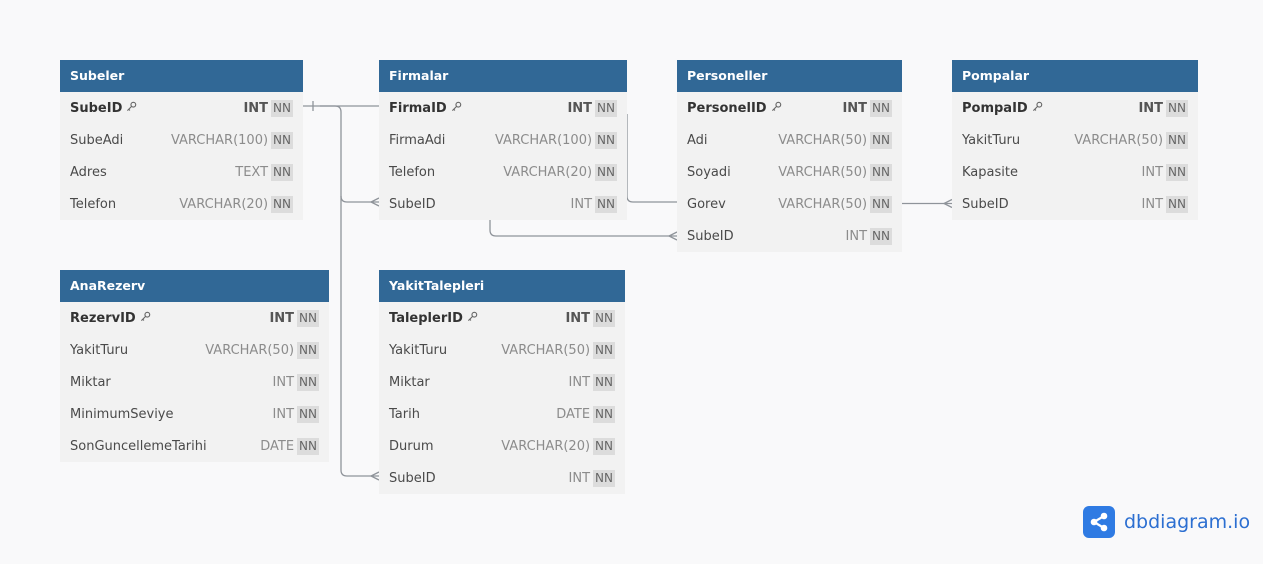 This screenshot has height=564, width=1263. What do you see at coordinates (1166, 522) in the screenshot?
I see `dbdiagram-brand: dbdiagram.io` at bounding box center [1166, 522].